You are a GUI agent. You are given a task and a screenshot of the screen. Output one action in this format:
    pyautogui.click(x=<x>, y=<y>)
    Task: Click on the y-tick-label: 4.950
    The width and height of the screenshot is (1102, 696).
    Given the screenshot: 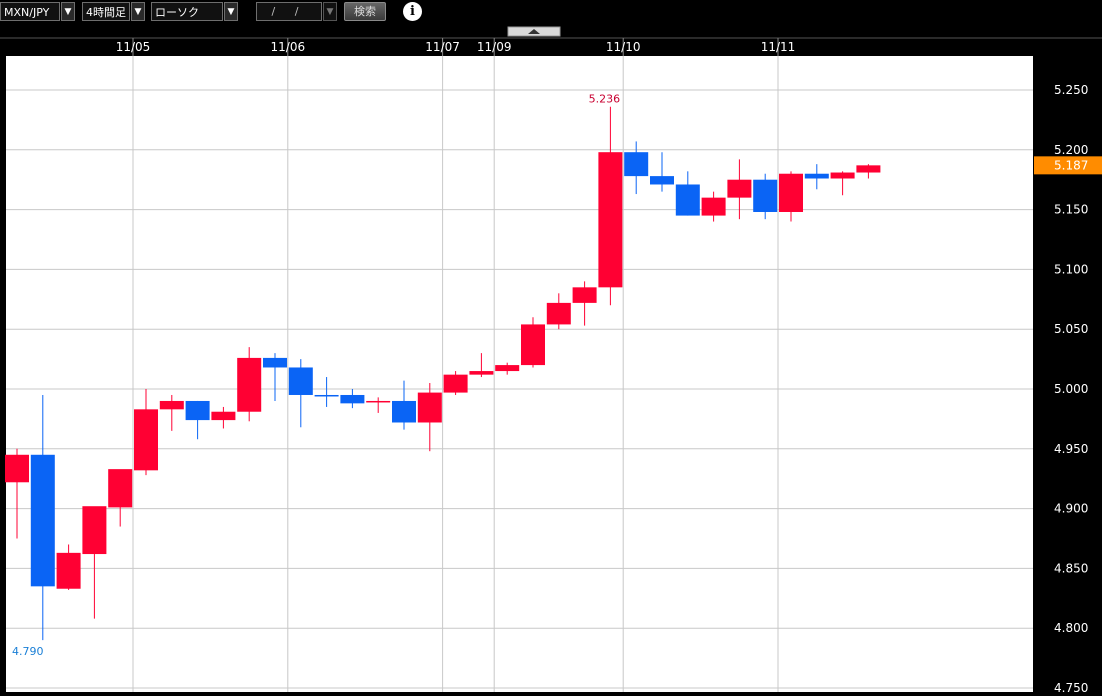 What is the action you would take?
    pyautogui.click(x=1071, y=449)
    